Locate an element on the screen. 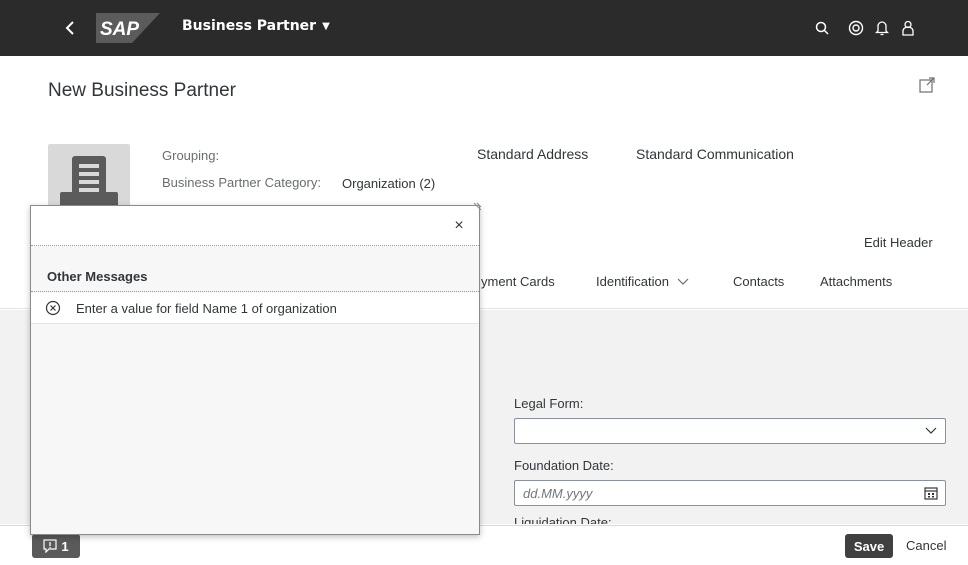 The height and width of the screenshot is (565, 968). foundation-date-label: Foundation Date: is located at coordinates (564, 465).